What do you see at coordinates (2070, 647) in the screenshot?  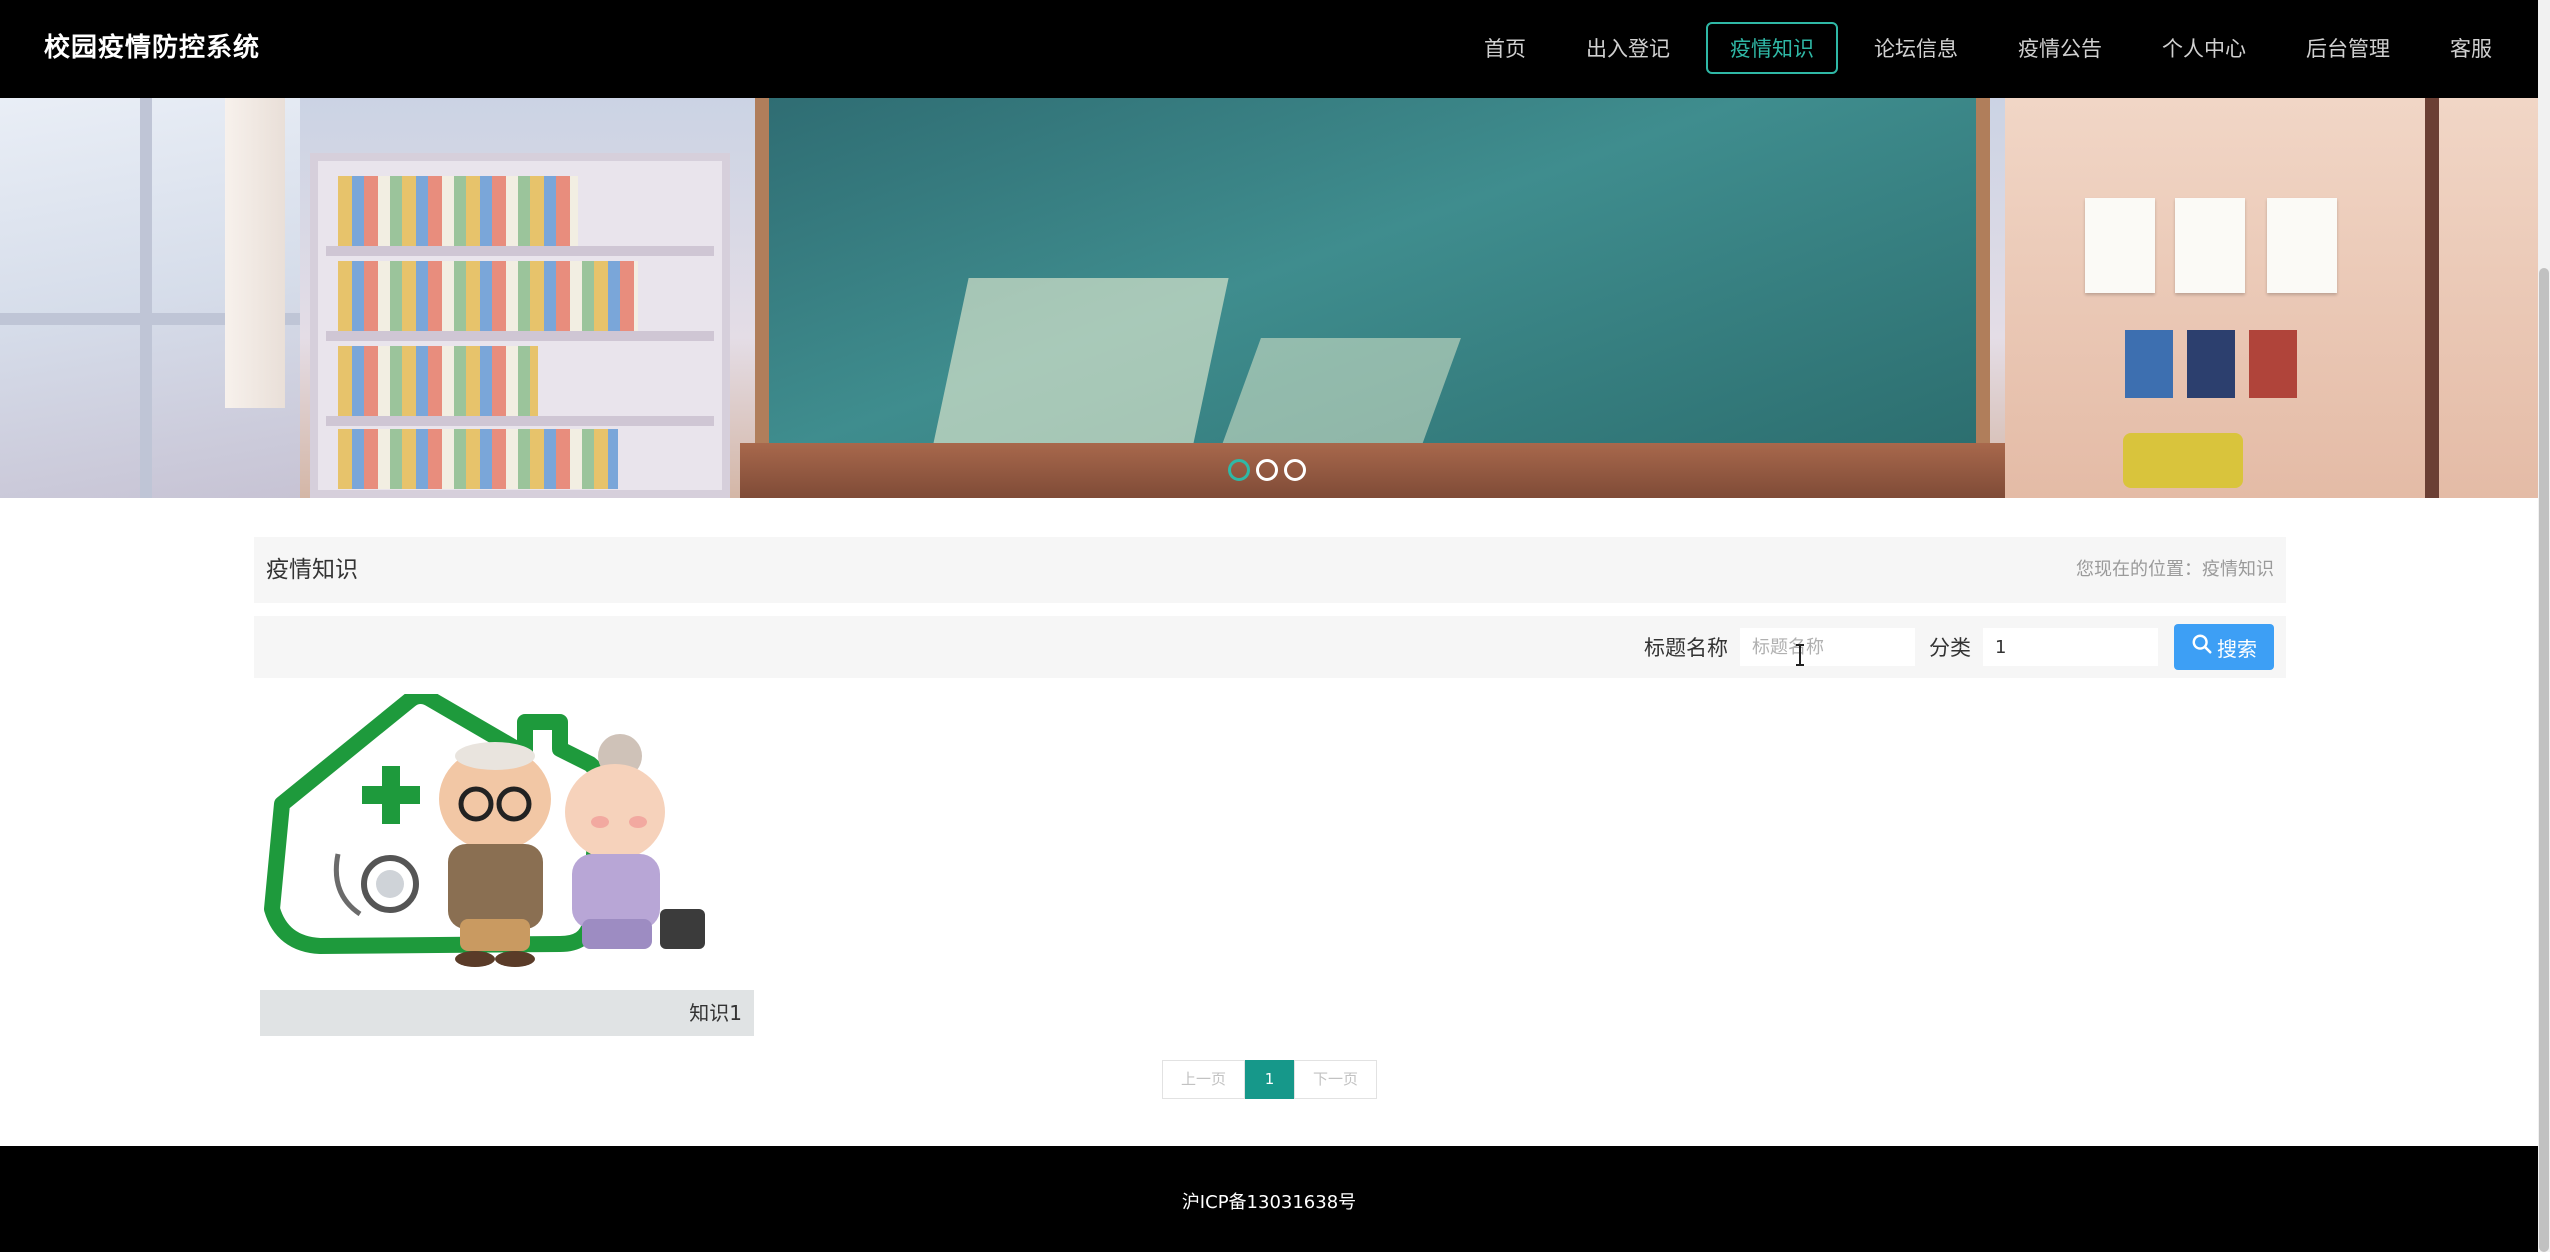 I see `category-input` at bounding box center [2070, 647].